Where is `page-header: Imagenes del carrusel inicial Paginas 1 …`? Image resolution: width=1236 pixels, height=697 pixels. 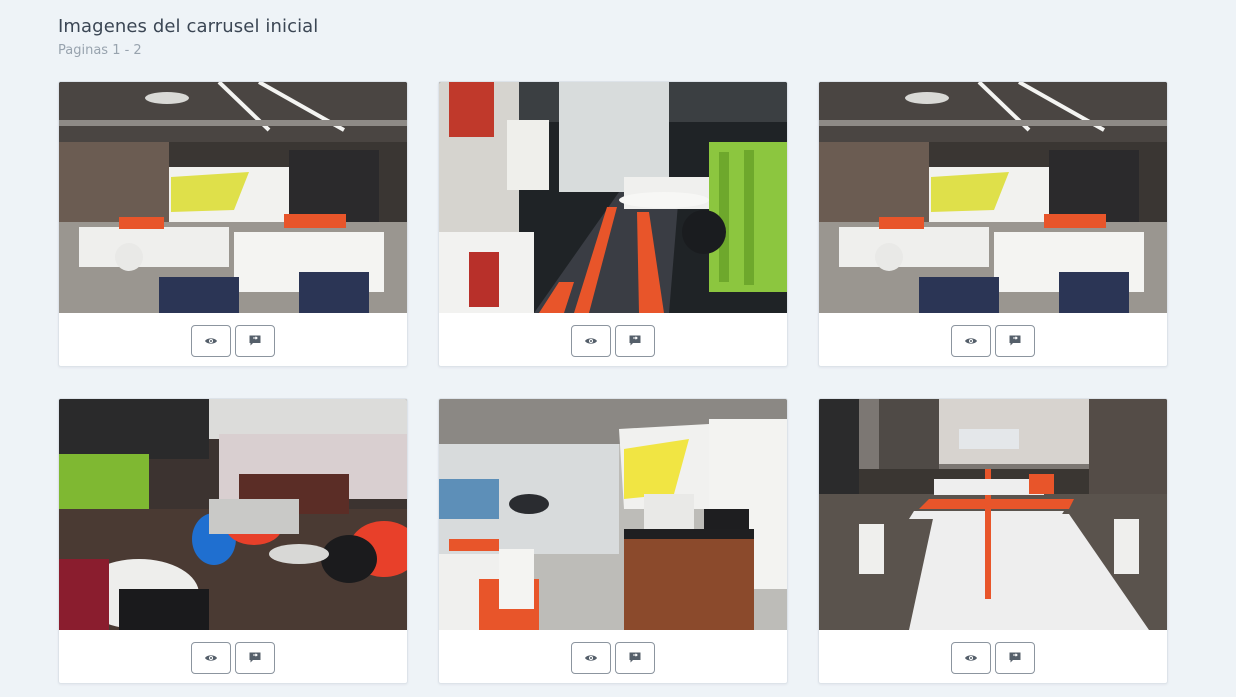 page-header: Imagenes del carrusel inicial Paginas 1 … is located at coordinates (188, 37).